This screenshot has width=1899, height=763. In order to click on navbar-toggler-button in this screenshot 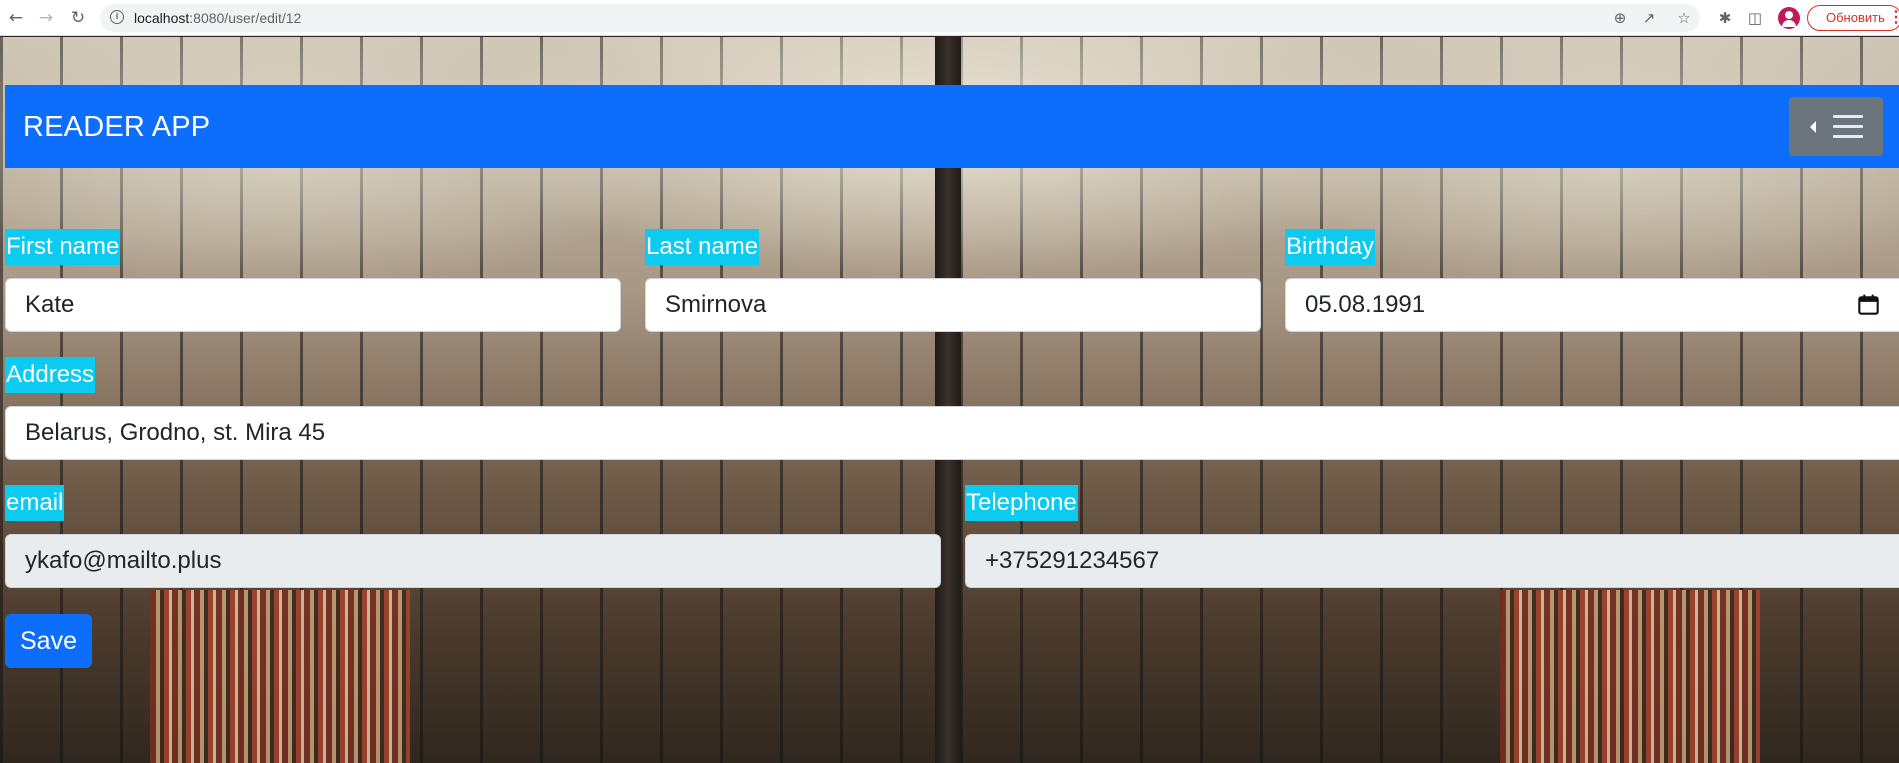, I will do `click(1836, 126)`.